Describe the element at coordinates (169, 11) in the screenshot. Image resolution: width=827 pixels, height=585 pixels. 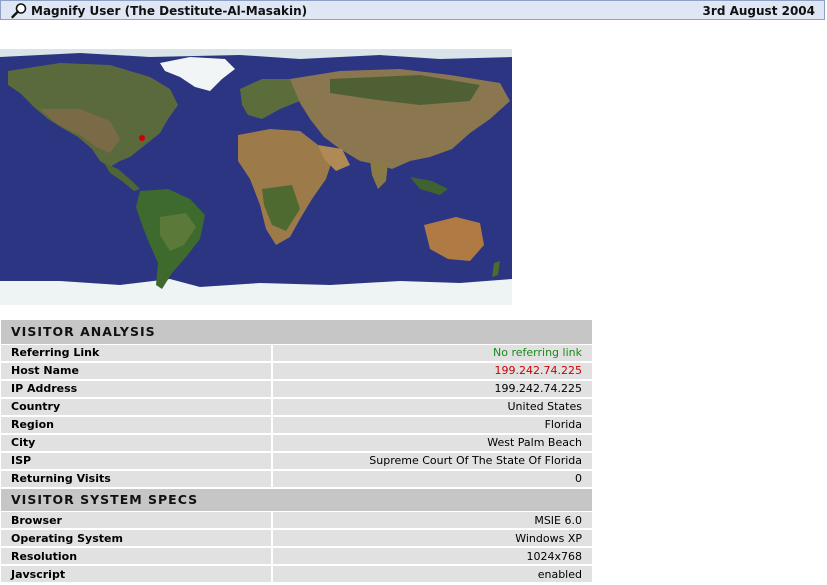
I see `page-title: Magnify User (The Destitute-Al-Masakin)` at that location.